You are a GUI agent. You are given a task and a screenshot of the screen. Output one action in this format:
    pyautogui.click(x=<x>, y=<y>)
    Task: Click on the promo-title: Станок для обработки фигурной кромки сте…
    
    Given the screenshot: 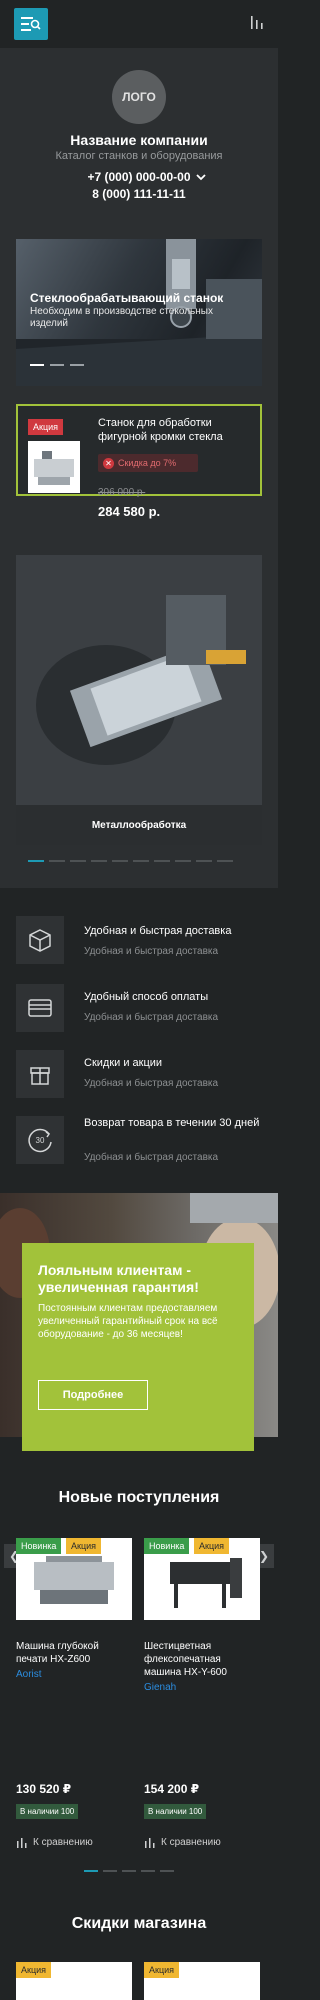 What is the action you would take?
    pyautogui.click(x=178, y=430)
    